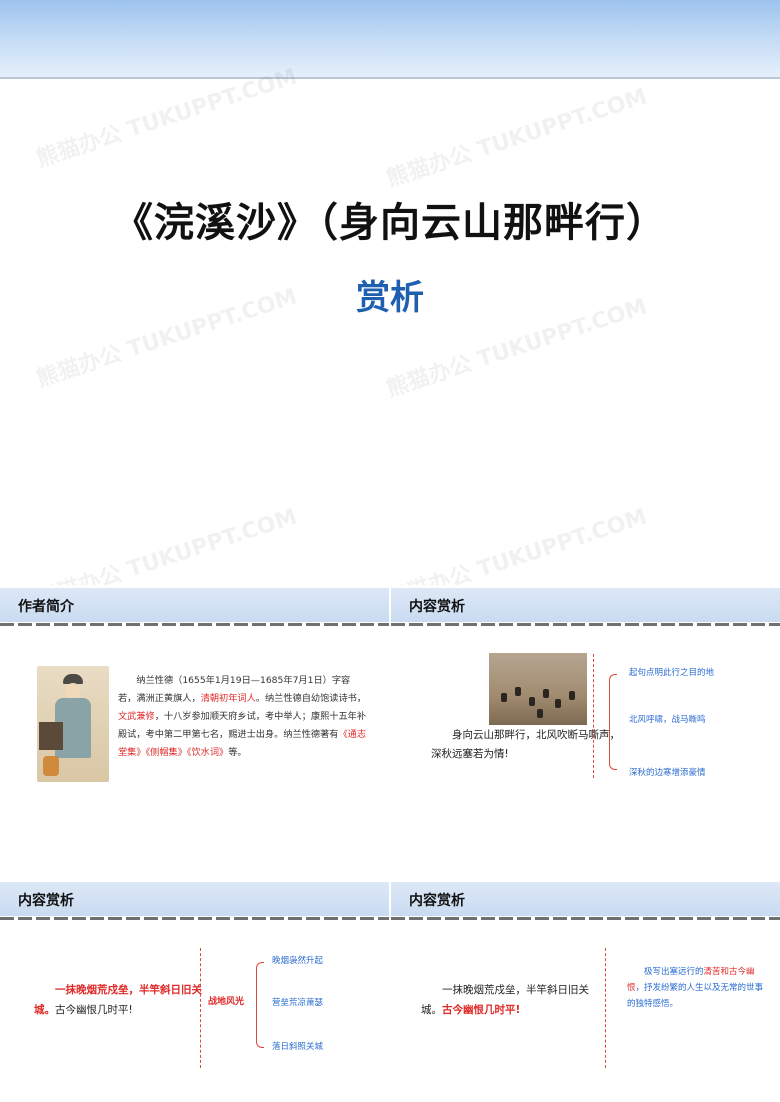 The width and height of the screenshot is (780, 1102). I want to click on analysis-part: ，抒发纷繁的人生以及无常的世事的独特感悟。, so click(695, 996).